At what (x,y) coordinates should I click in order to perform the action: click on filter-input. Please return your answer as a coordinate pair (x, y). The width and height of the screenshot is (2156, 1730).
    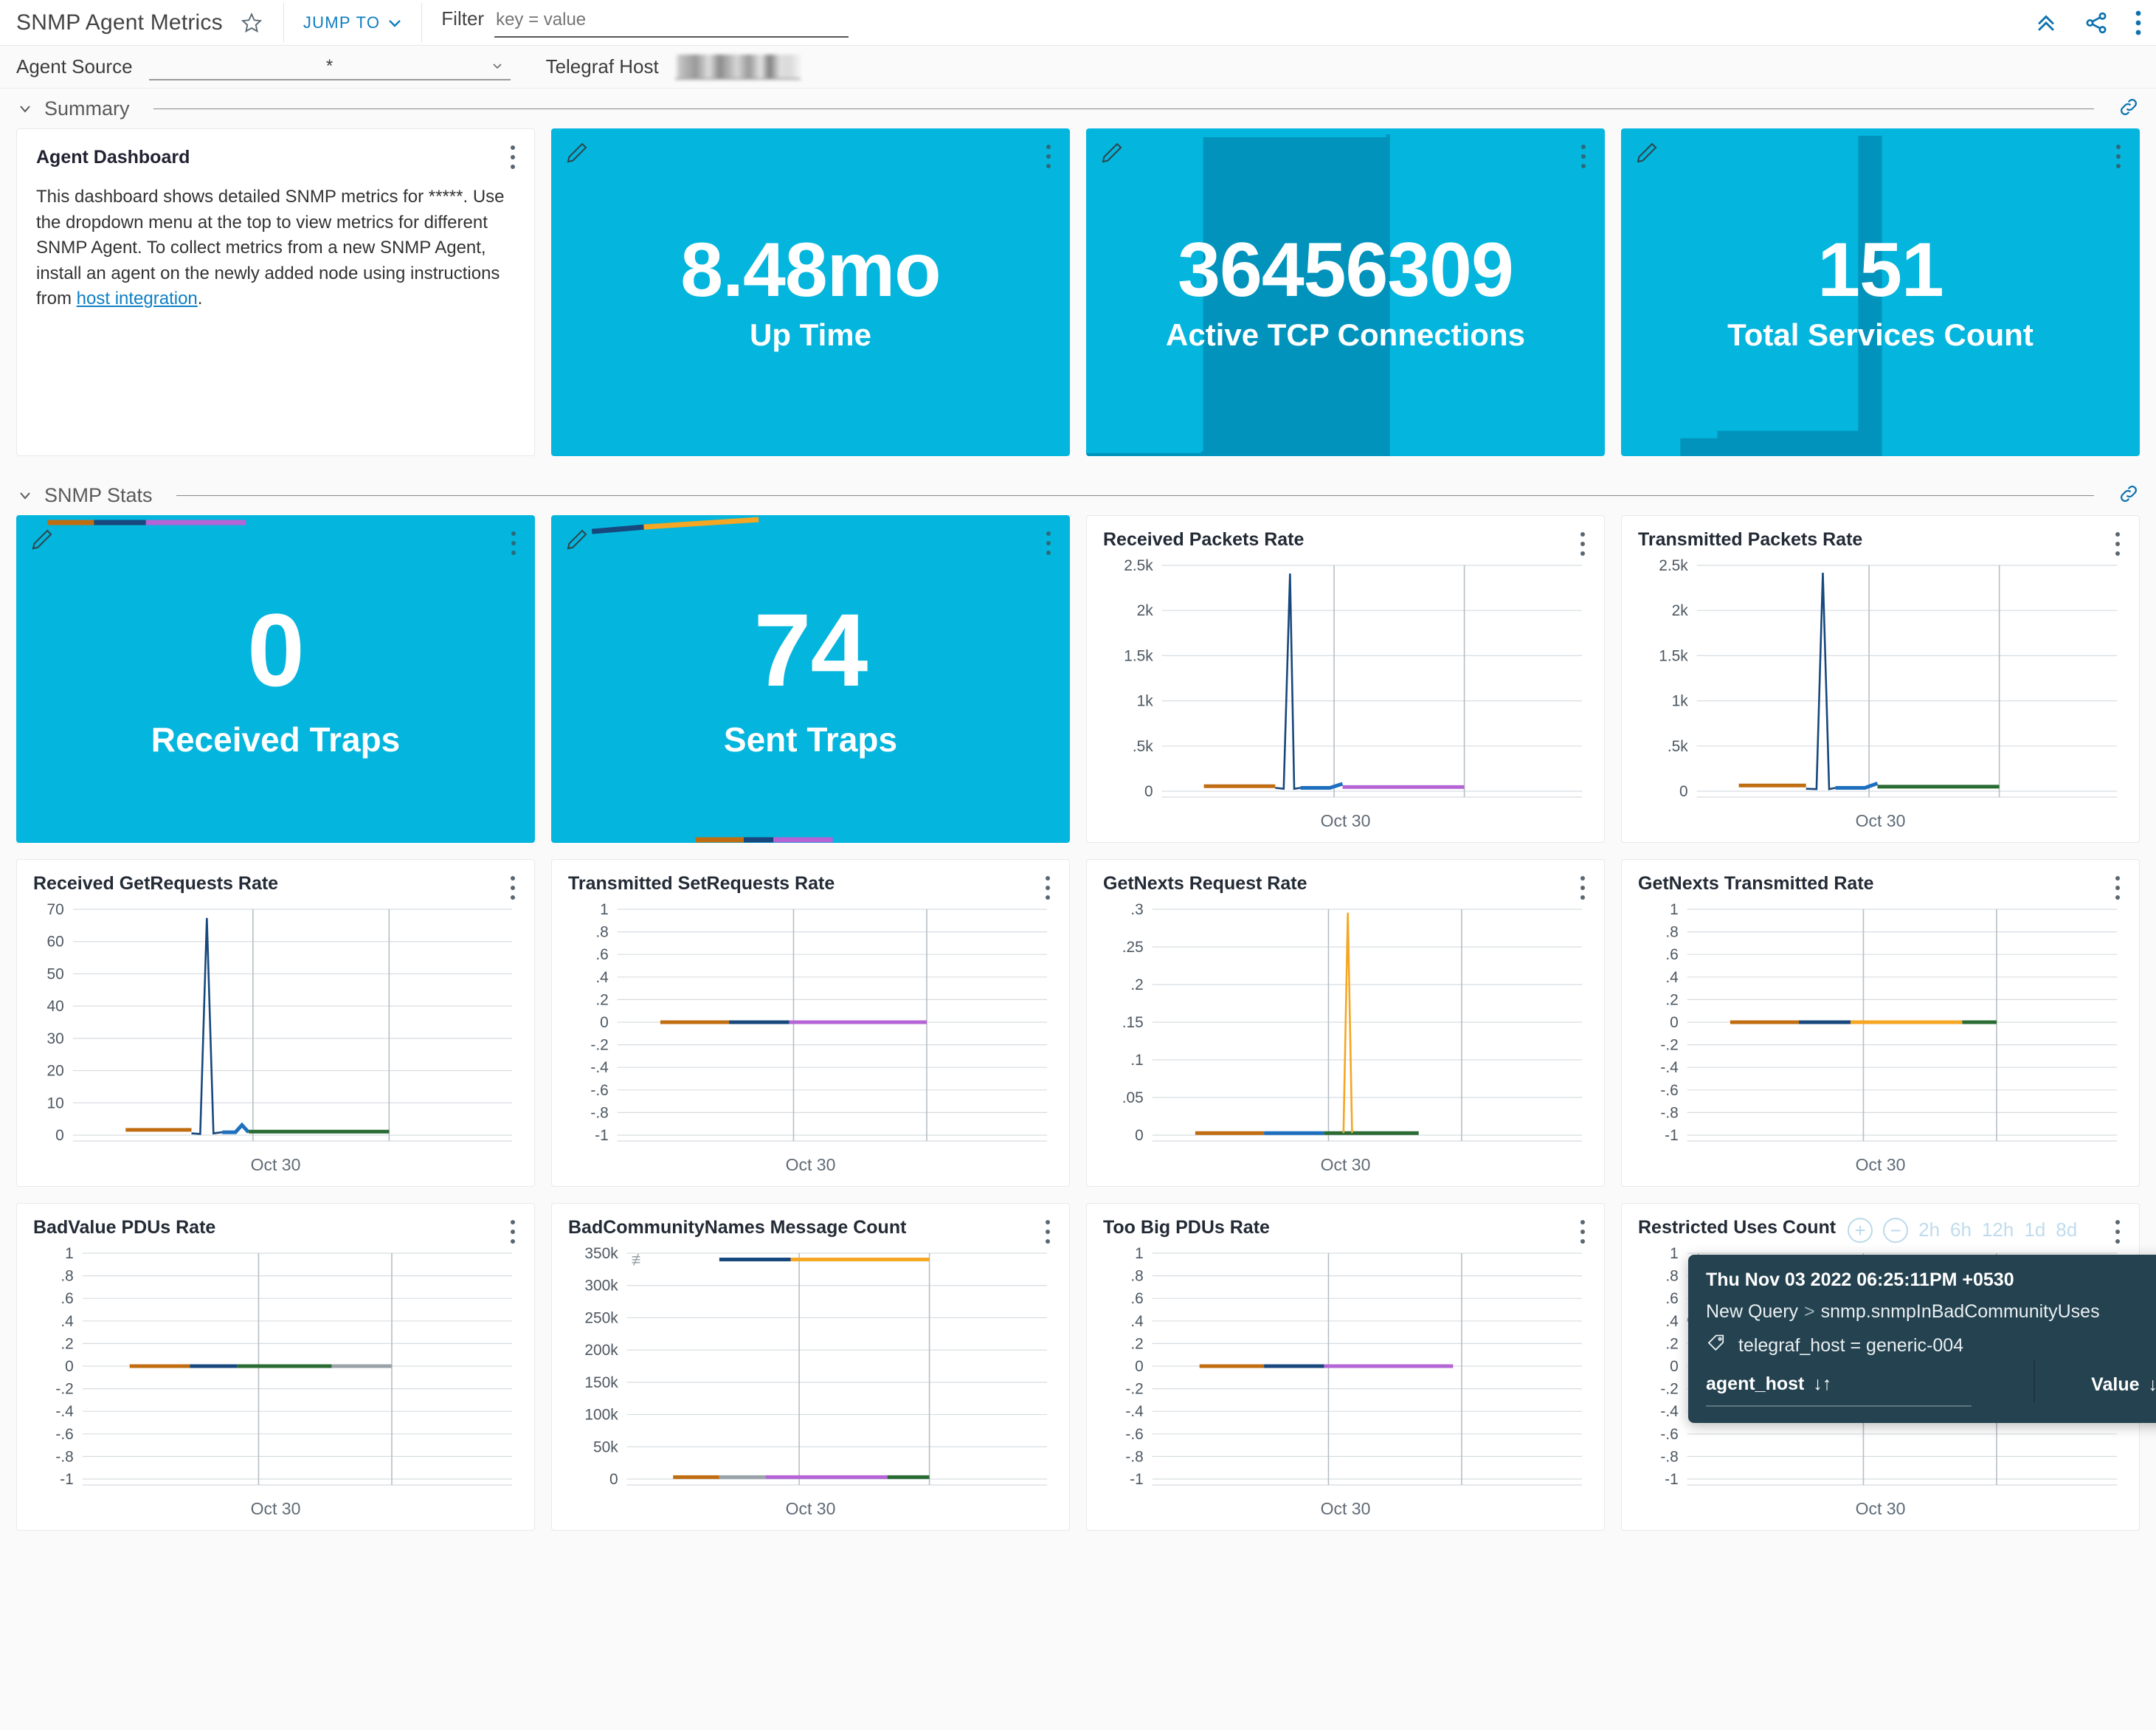
    Looking at the image, I should click on (671, 22).